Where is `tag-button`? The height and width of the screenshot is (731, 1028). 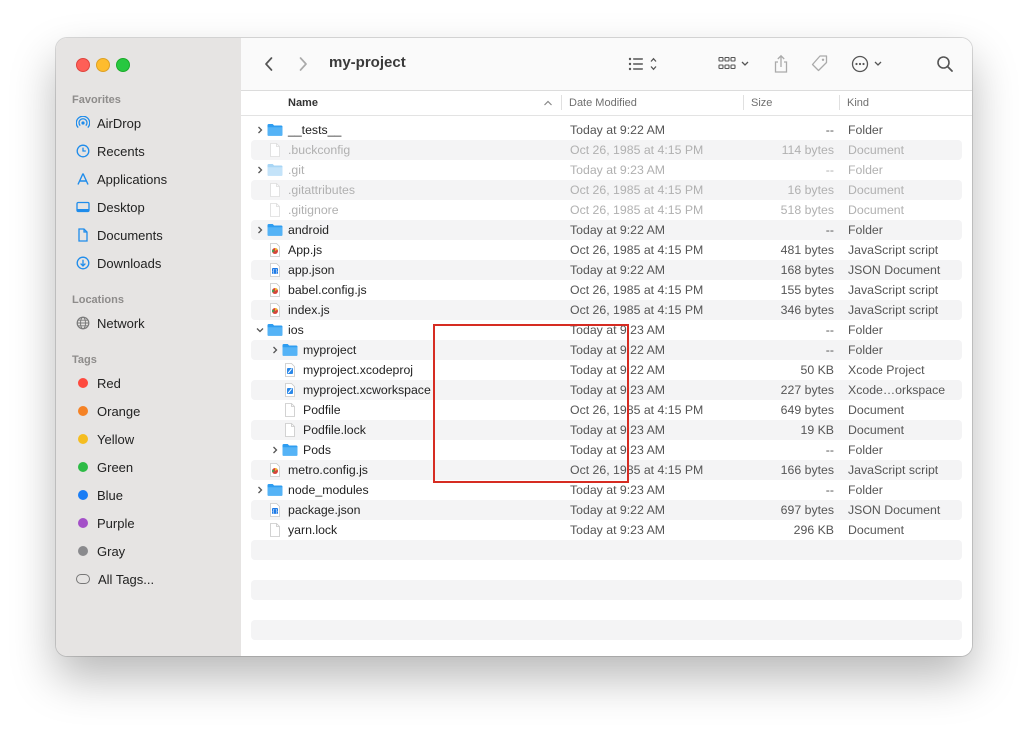 tag-button is located at coordinates (819, 64).